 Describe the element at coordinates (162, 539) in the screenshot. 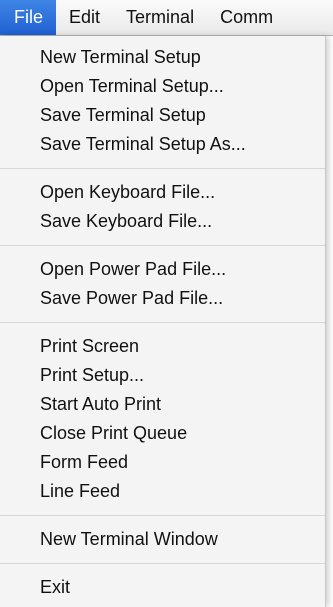

I see `menu-item-new-terminal-window: New Terminal Window` at that location.